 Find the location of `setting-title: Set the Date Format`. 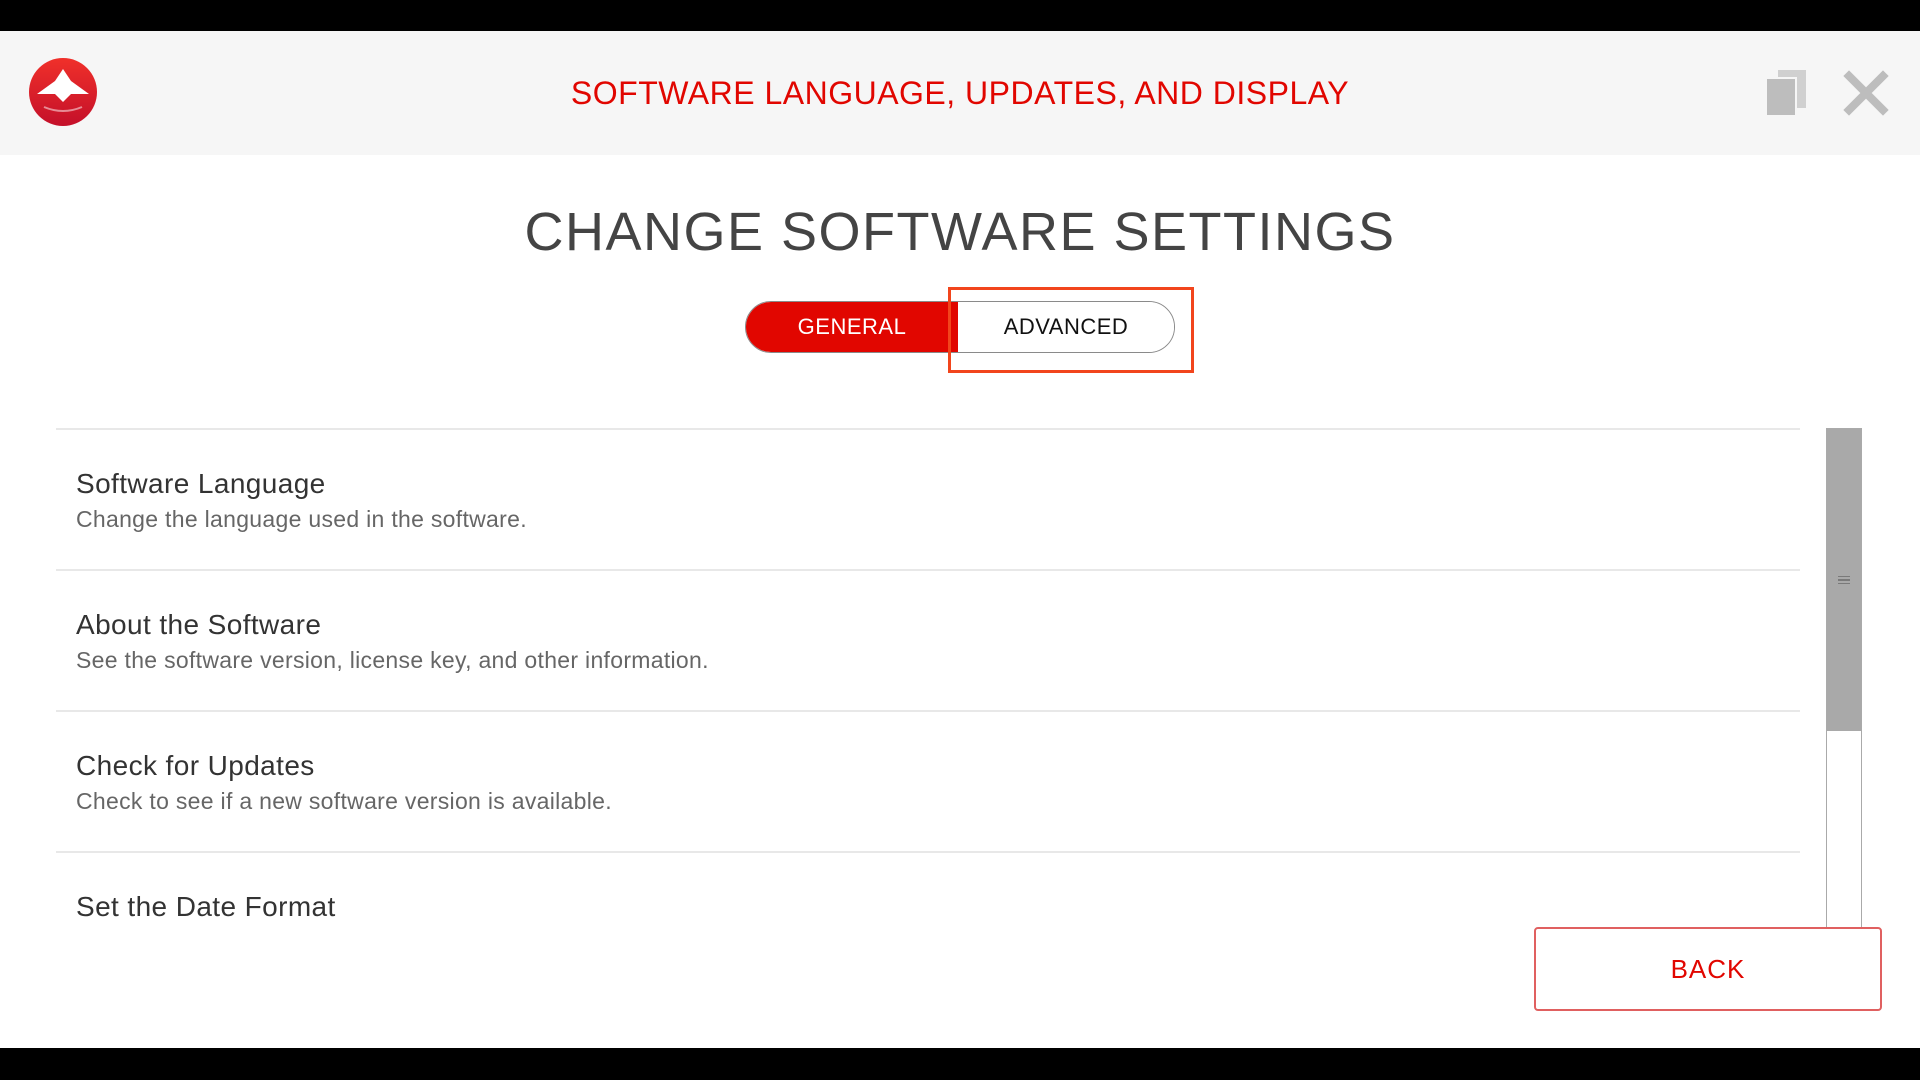

setting-title: Set the Date Format is located at coordinates (206, 906).